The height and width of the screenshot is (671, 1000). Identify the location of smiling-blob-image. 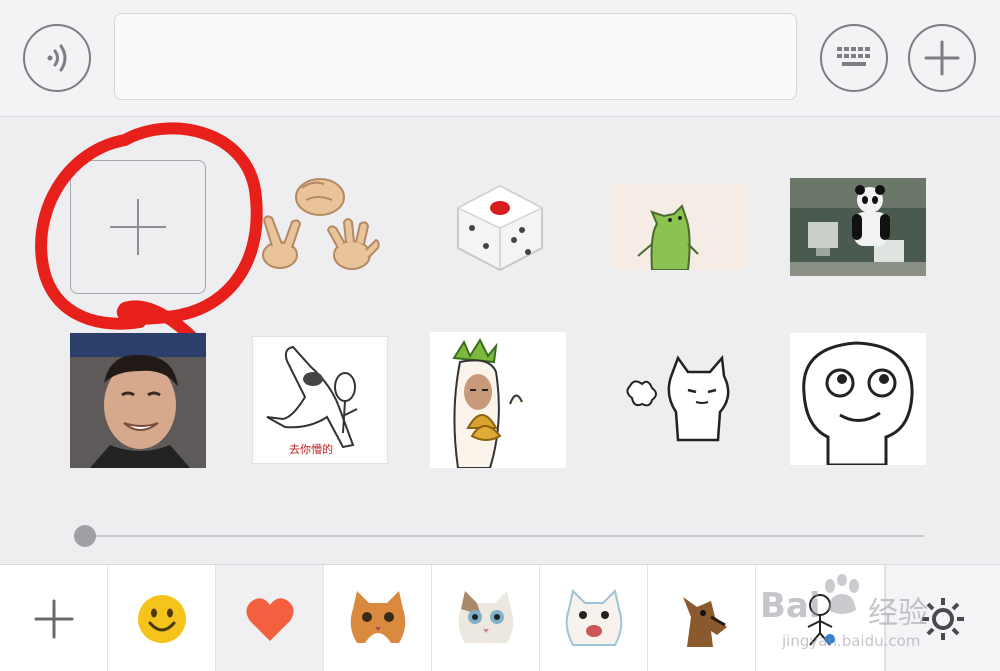
(858, 403).